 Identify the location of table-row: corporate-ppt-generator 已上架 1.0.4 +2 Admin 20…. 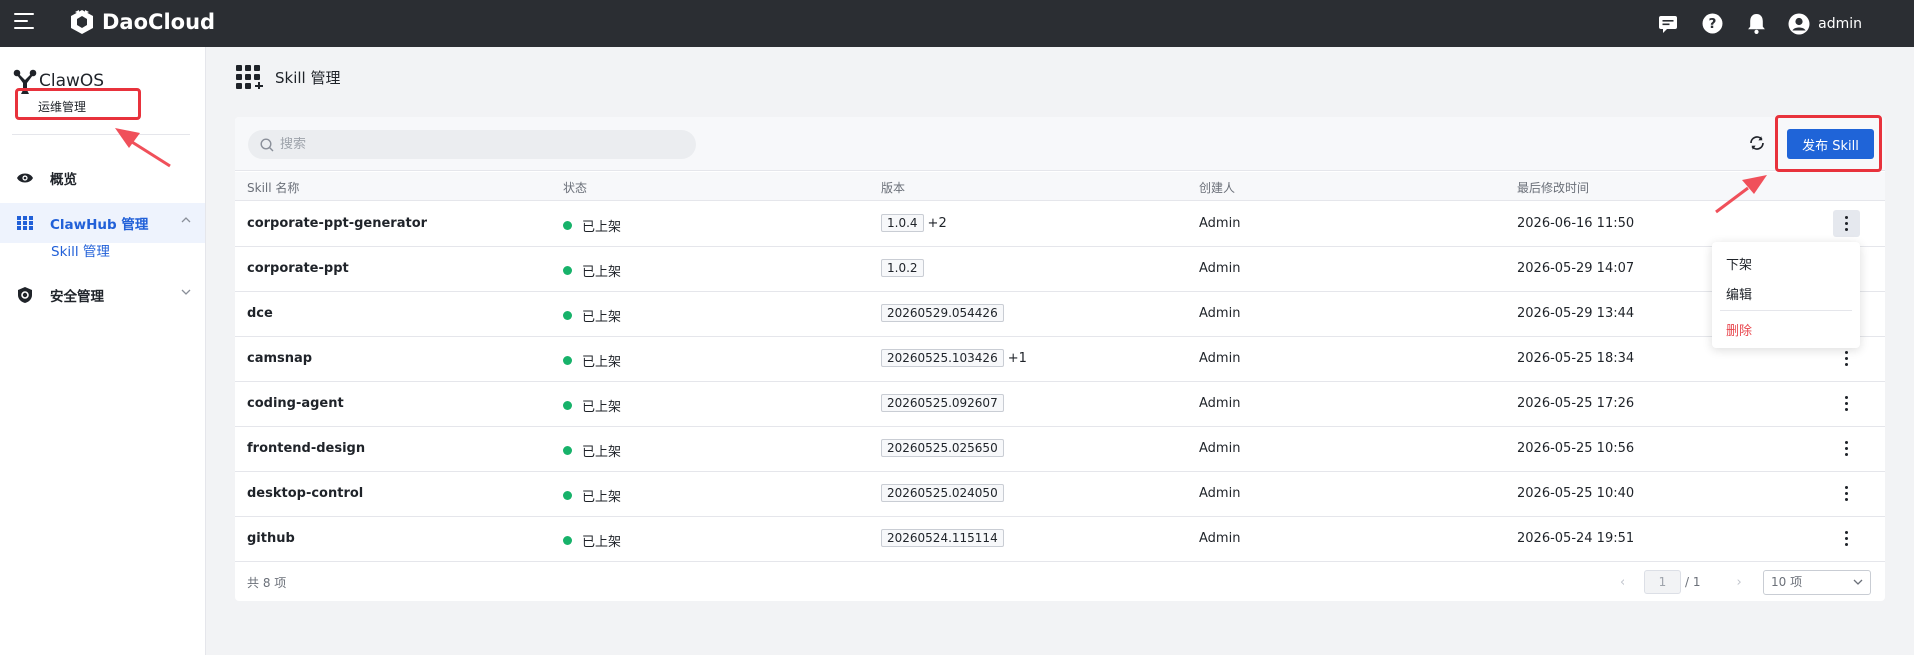
(1060, 224).